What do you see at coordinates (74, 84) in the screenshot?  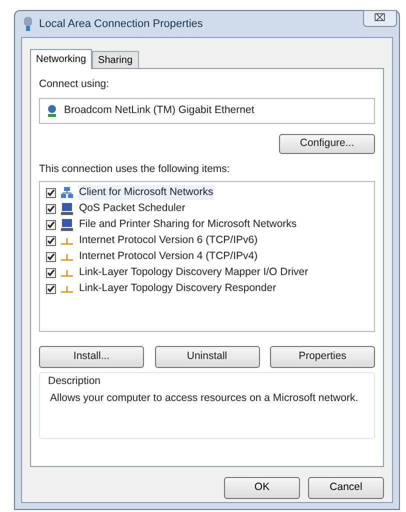 I see `section-label: Connect using:` at bounding box center [74, 84].